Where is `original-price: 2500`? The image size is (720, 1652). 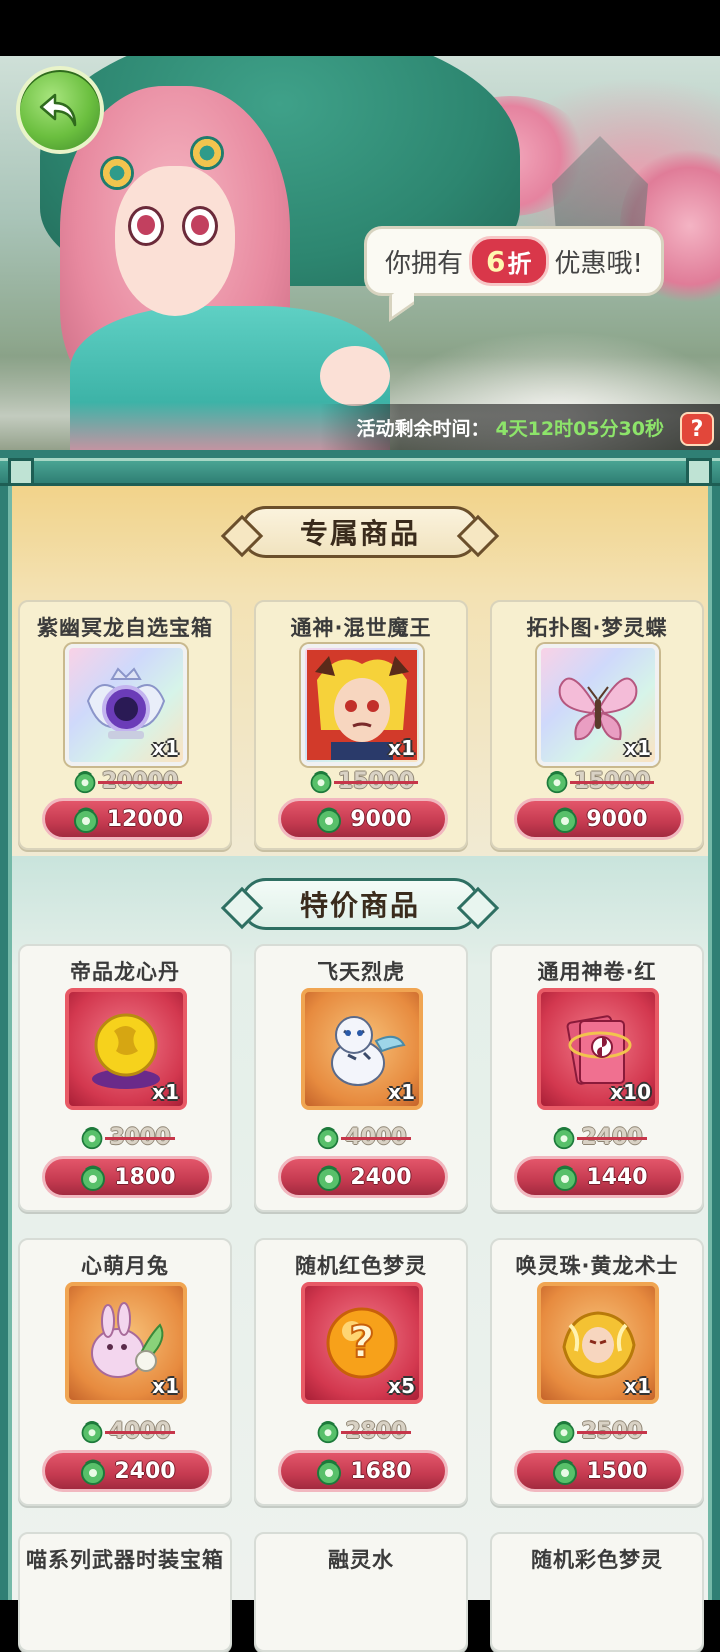 original-price: 2500 is located at coordinates (597, 1431).